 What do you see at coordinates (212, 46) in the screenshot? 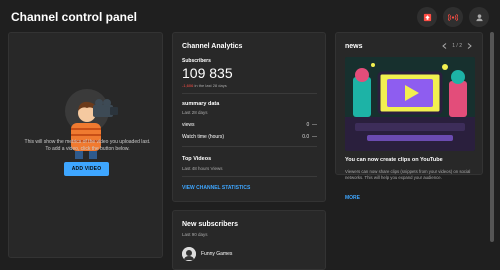
I see `analytics-title: Channel Analytics` at bounding box center [212, 46].